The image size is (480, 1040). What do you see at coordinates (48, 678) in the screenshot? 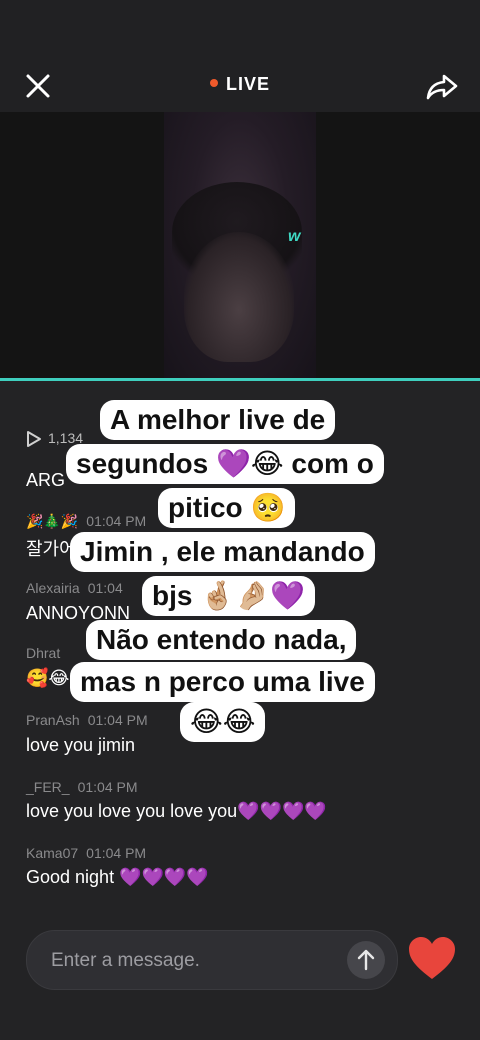
I see `chat-message-text: 🥰😂` at bounding box center [48, 678].